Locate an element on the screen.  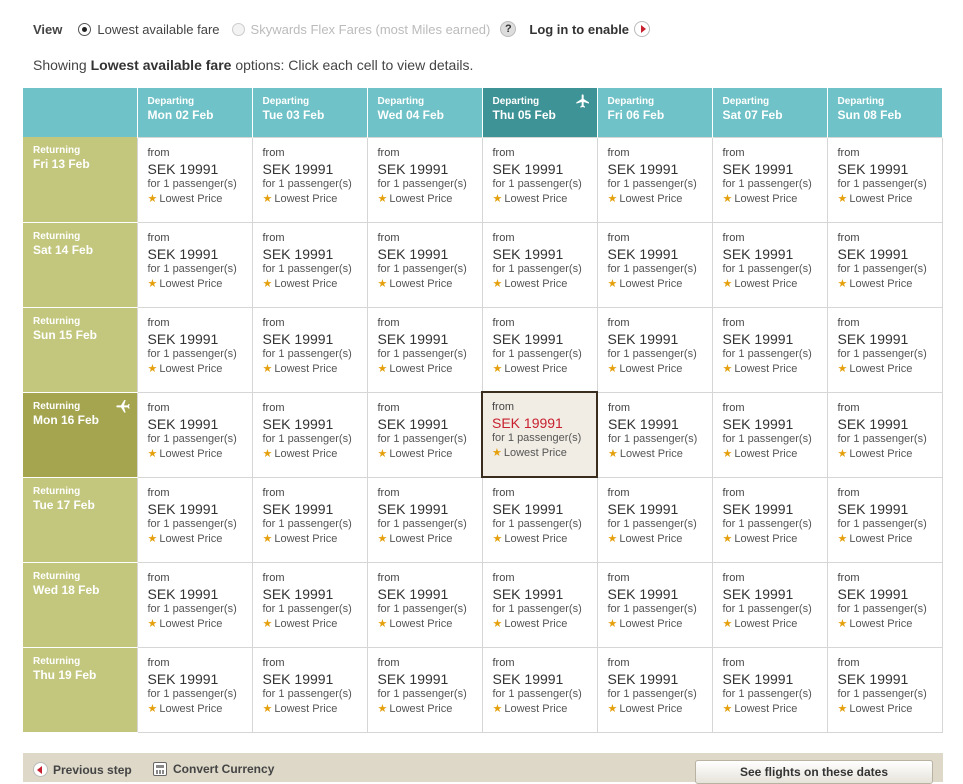
return-header-3: Returning Mon 16 Feb is located at coordinates (80, 435).